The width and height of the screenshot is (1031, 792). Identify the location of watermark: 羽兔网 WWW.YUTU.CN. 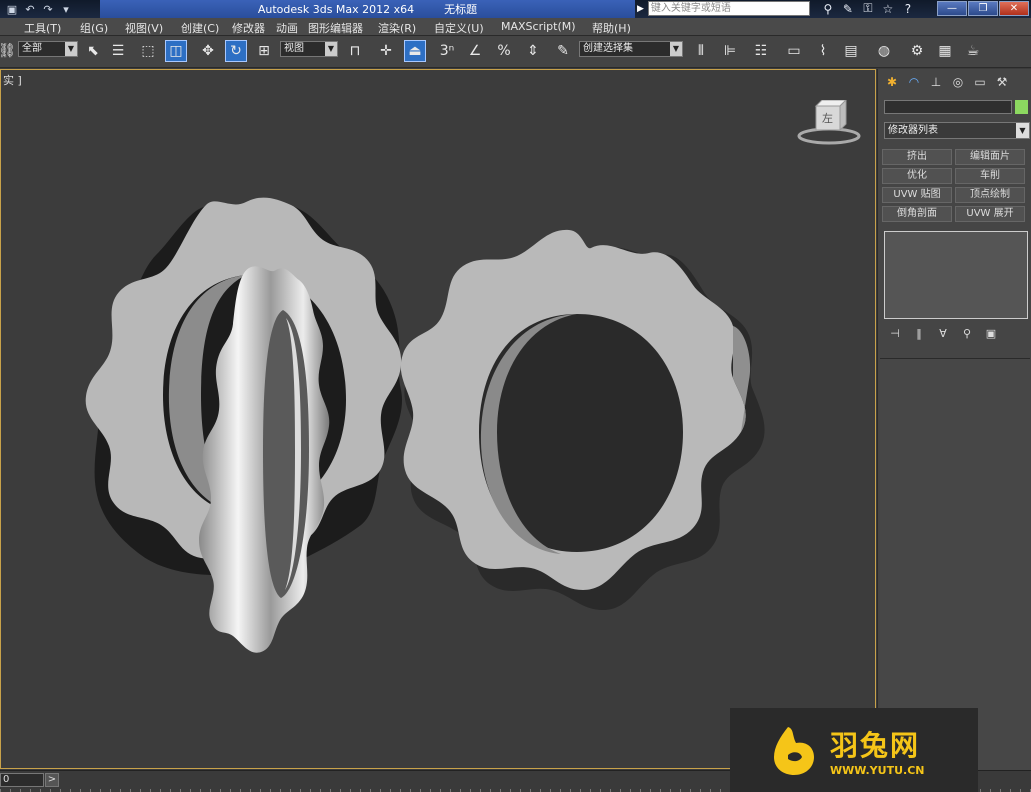
(854, 750).